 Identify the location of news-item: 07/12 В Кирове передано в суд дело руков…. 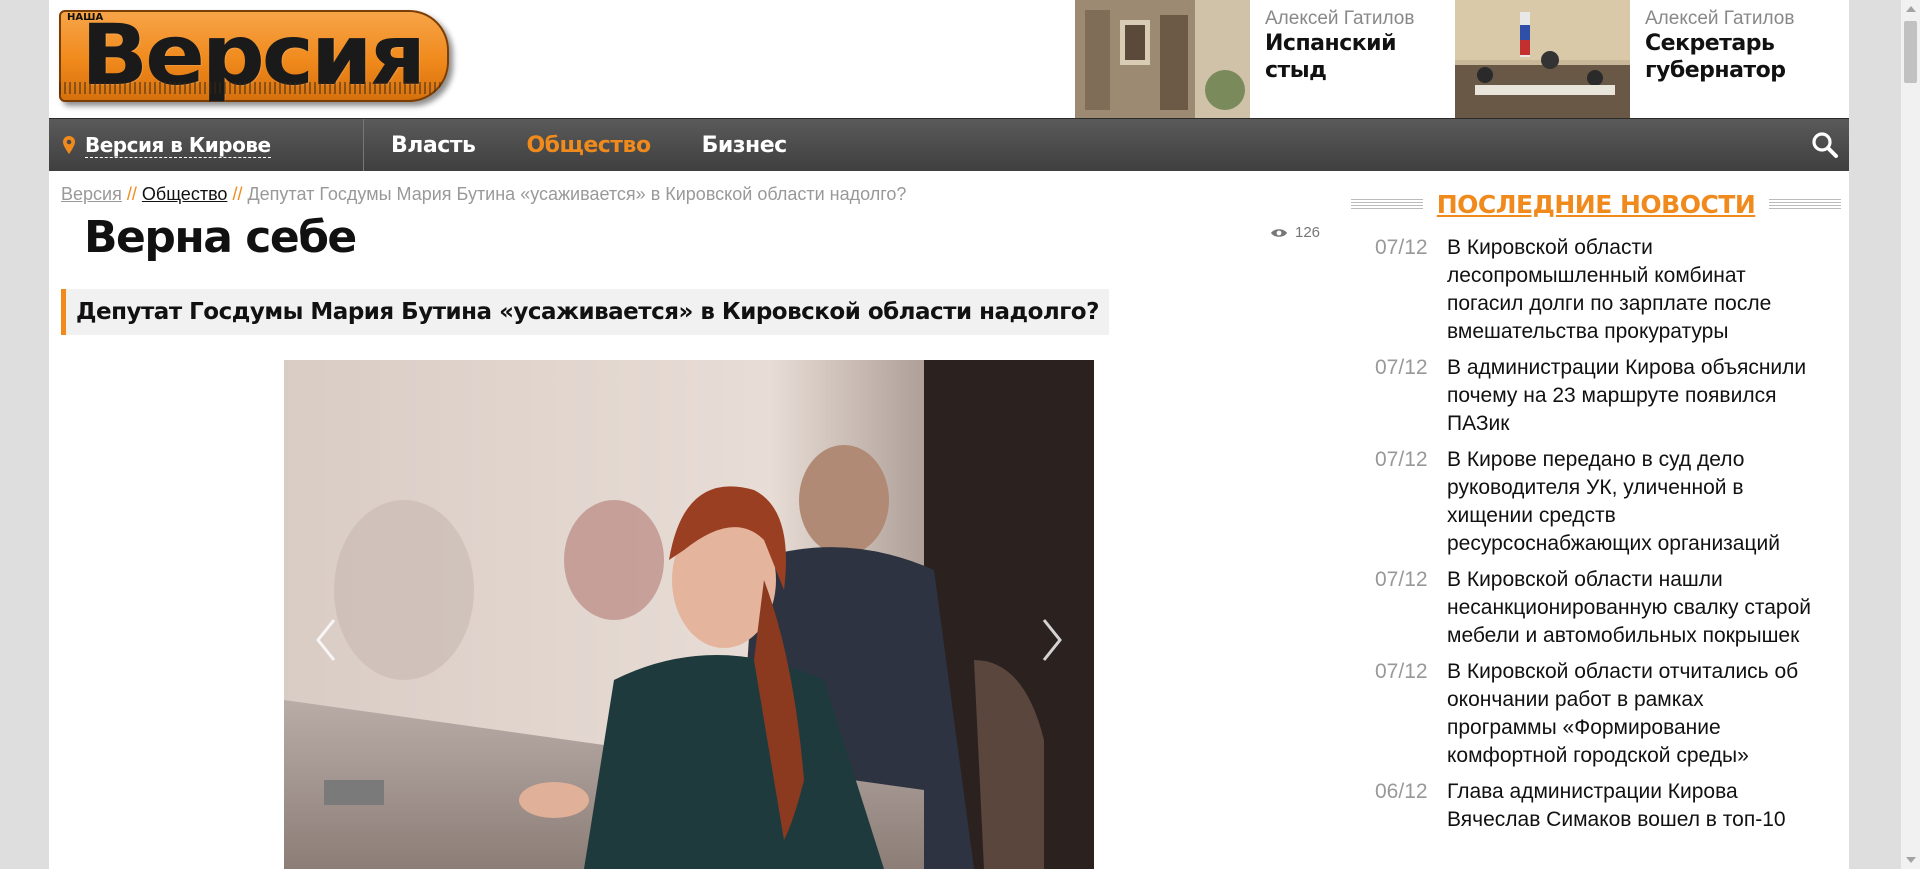
(1596, 502).